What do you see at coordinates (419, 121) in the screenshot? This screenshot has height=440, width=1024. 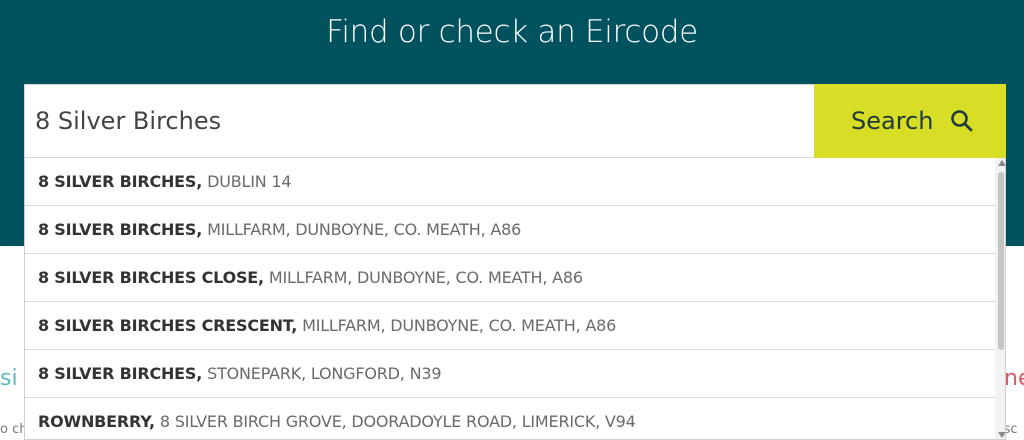 I see `search-input` at bounding box center [419, 121].